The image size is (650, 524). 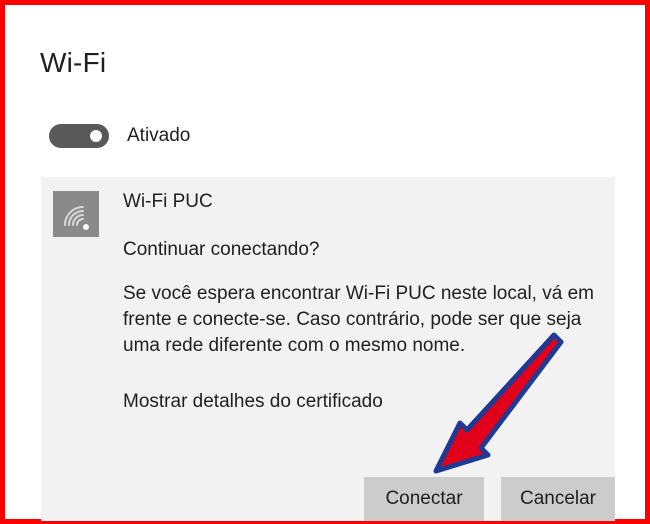 I want to click on network-name: Wi-Fi PUC, so click(x=168, y=201).